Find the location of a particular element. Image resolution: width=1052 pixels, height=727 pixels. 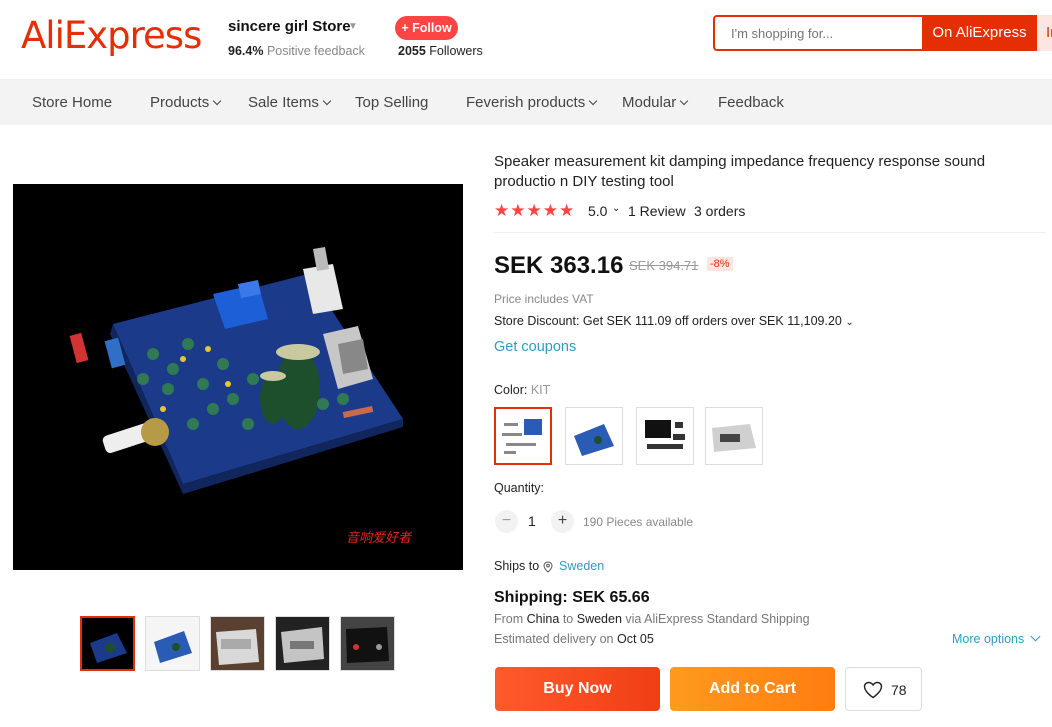

nav-feverish-products: Feverish products is located at coordinates (532, 102).